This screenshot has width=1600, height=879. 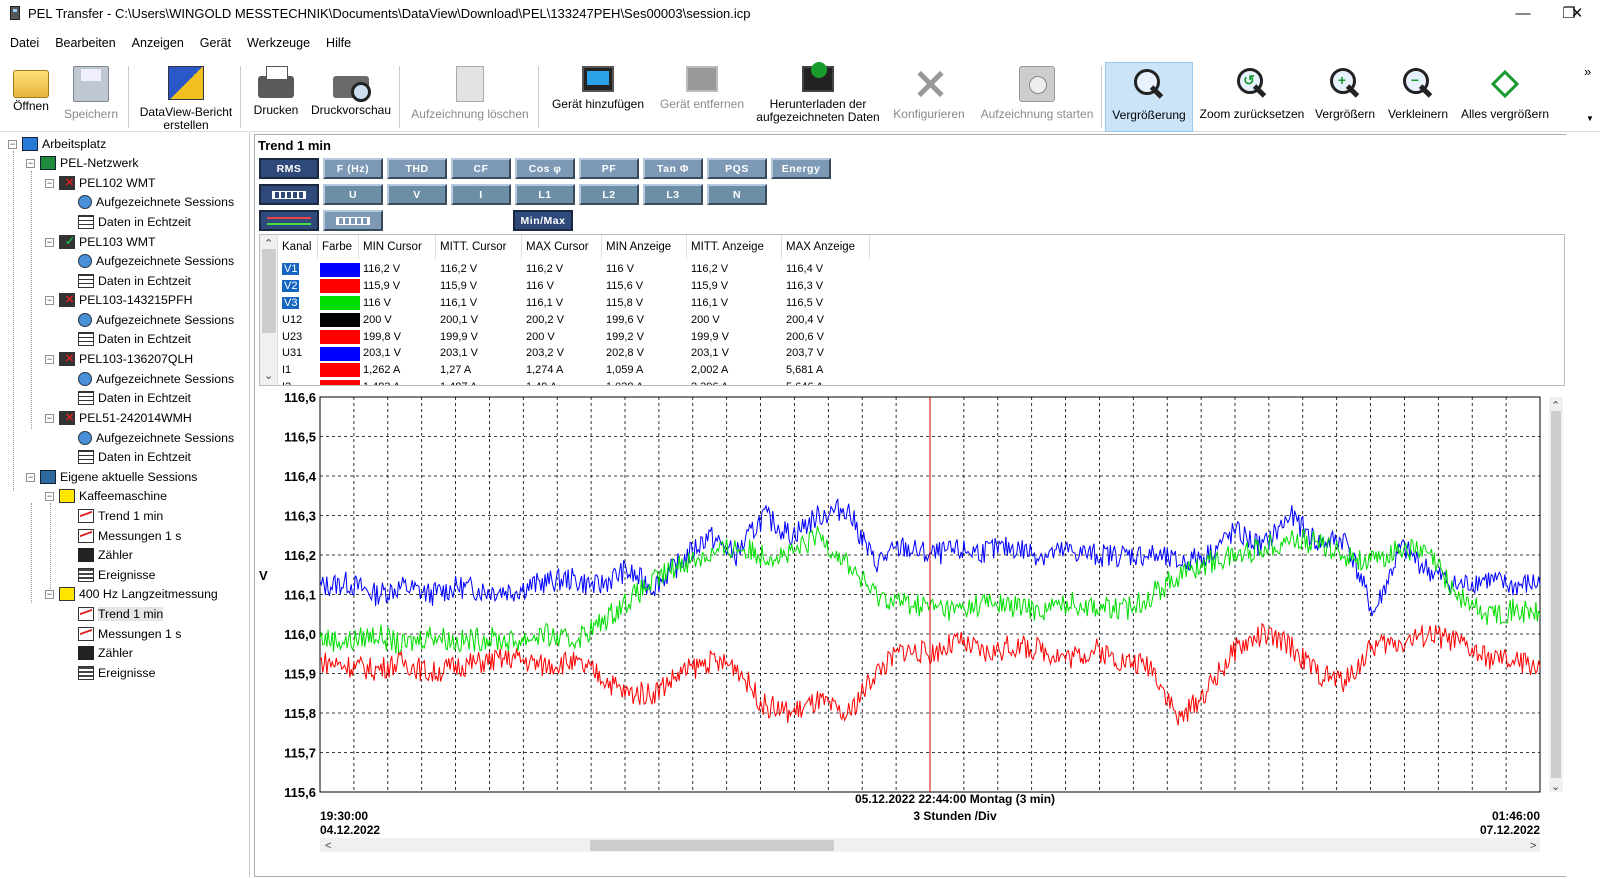 What do you see at coordinates (284, 382) in the screenshot?
I see `table-row-channel: I2` at bounding box center [284, 382].